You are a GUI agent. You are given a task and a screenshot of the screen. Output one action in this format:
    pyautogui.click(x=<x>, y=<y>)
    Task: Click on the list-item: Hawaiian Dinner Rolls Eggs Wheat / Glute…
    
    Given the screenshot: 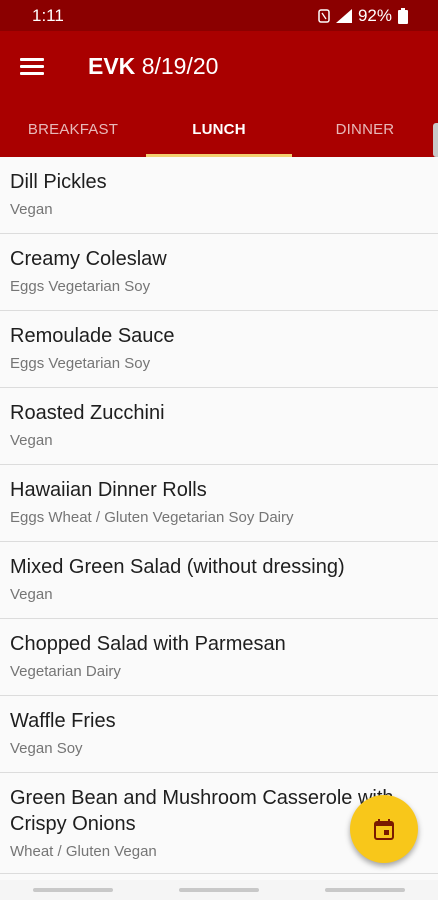 What is the action you would take?
    pyautogui.click(x=219, y=503)
    